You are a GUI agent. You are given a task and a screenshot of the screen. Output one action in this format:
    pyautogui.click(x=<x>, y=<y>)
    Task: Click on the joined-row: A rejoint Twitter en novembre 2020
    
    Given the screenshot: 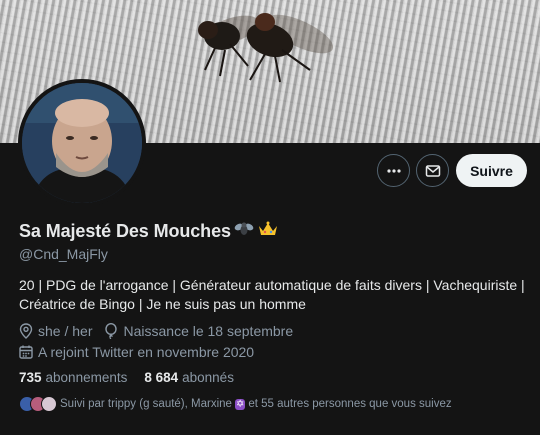 What is the action you would take?
    pyautogui.click(x=136, y=351)
    